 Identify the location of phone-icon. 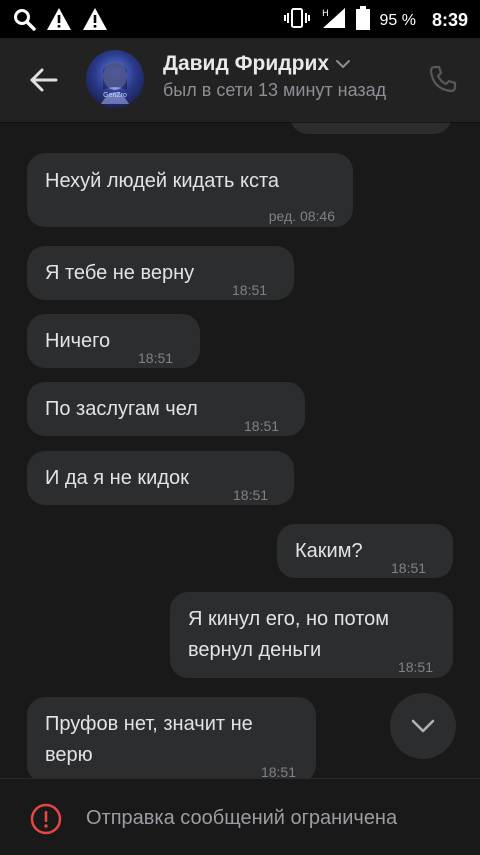
(443, 79).